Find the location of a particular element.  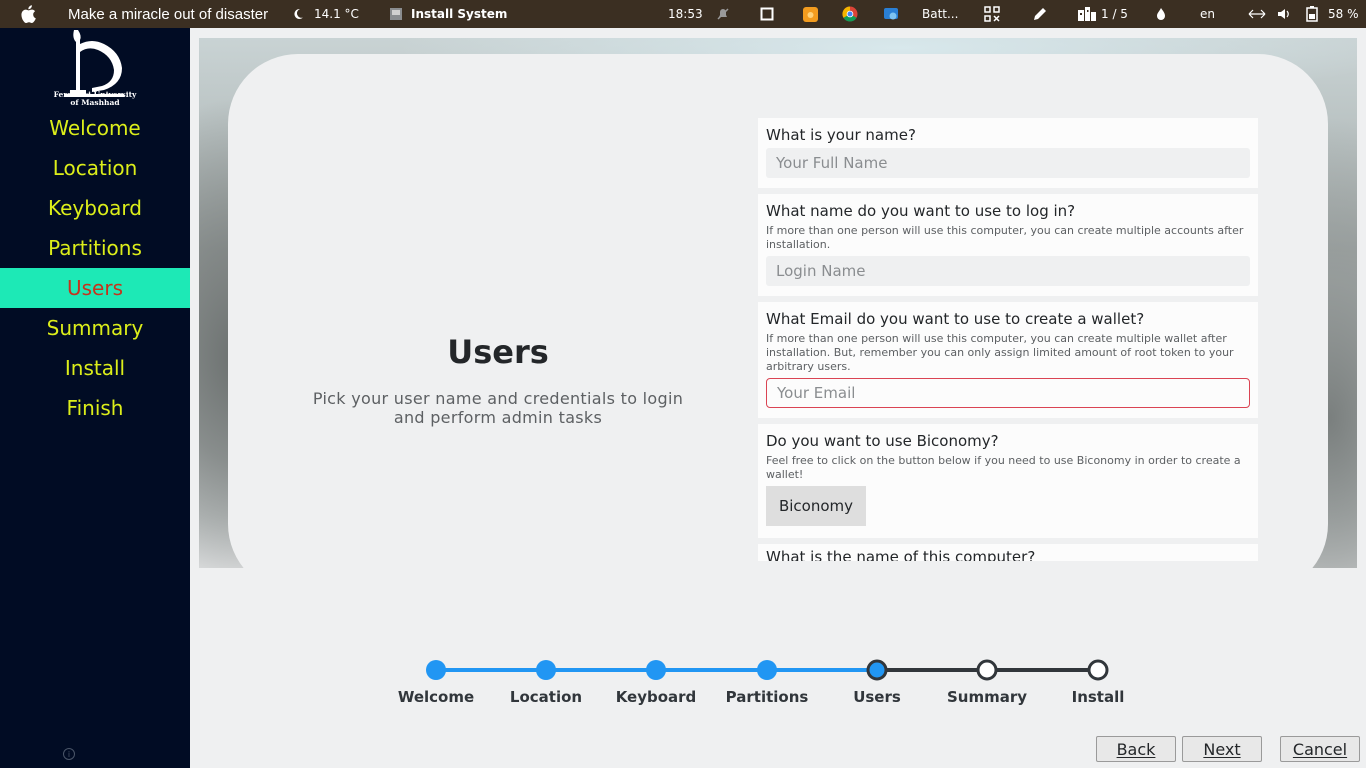

name-group: What is your name? is located at coordinates (1008, 153).